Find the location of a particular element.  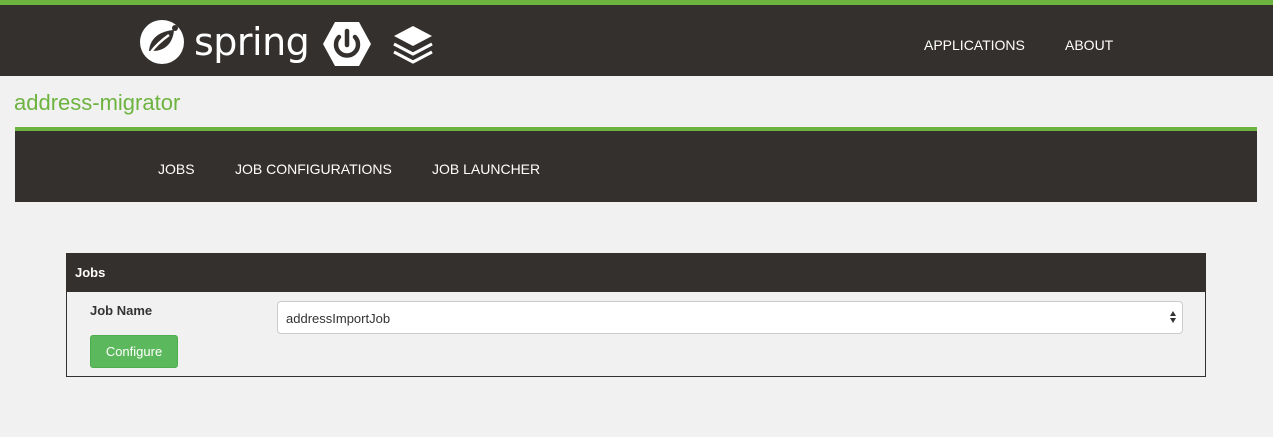

nav-applications: APPLICATIONS is located at coordinates (974, 45).